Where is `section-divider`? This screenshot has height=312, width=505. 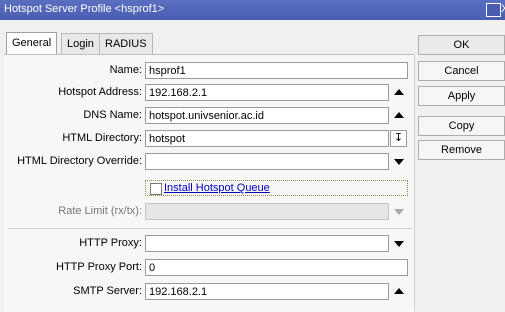
section-divider is located at coordinates (210, 228).